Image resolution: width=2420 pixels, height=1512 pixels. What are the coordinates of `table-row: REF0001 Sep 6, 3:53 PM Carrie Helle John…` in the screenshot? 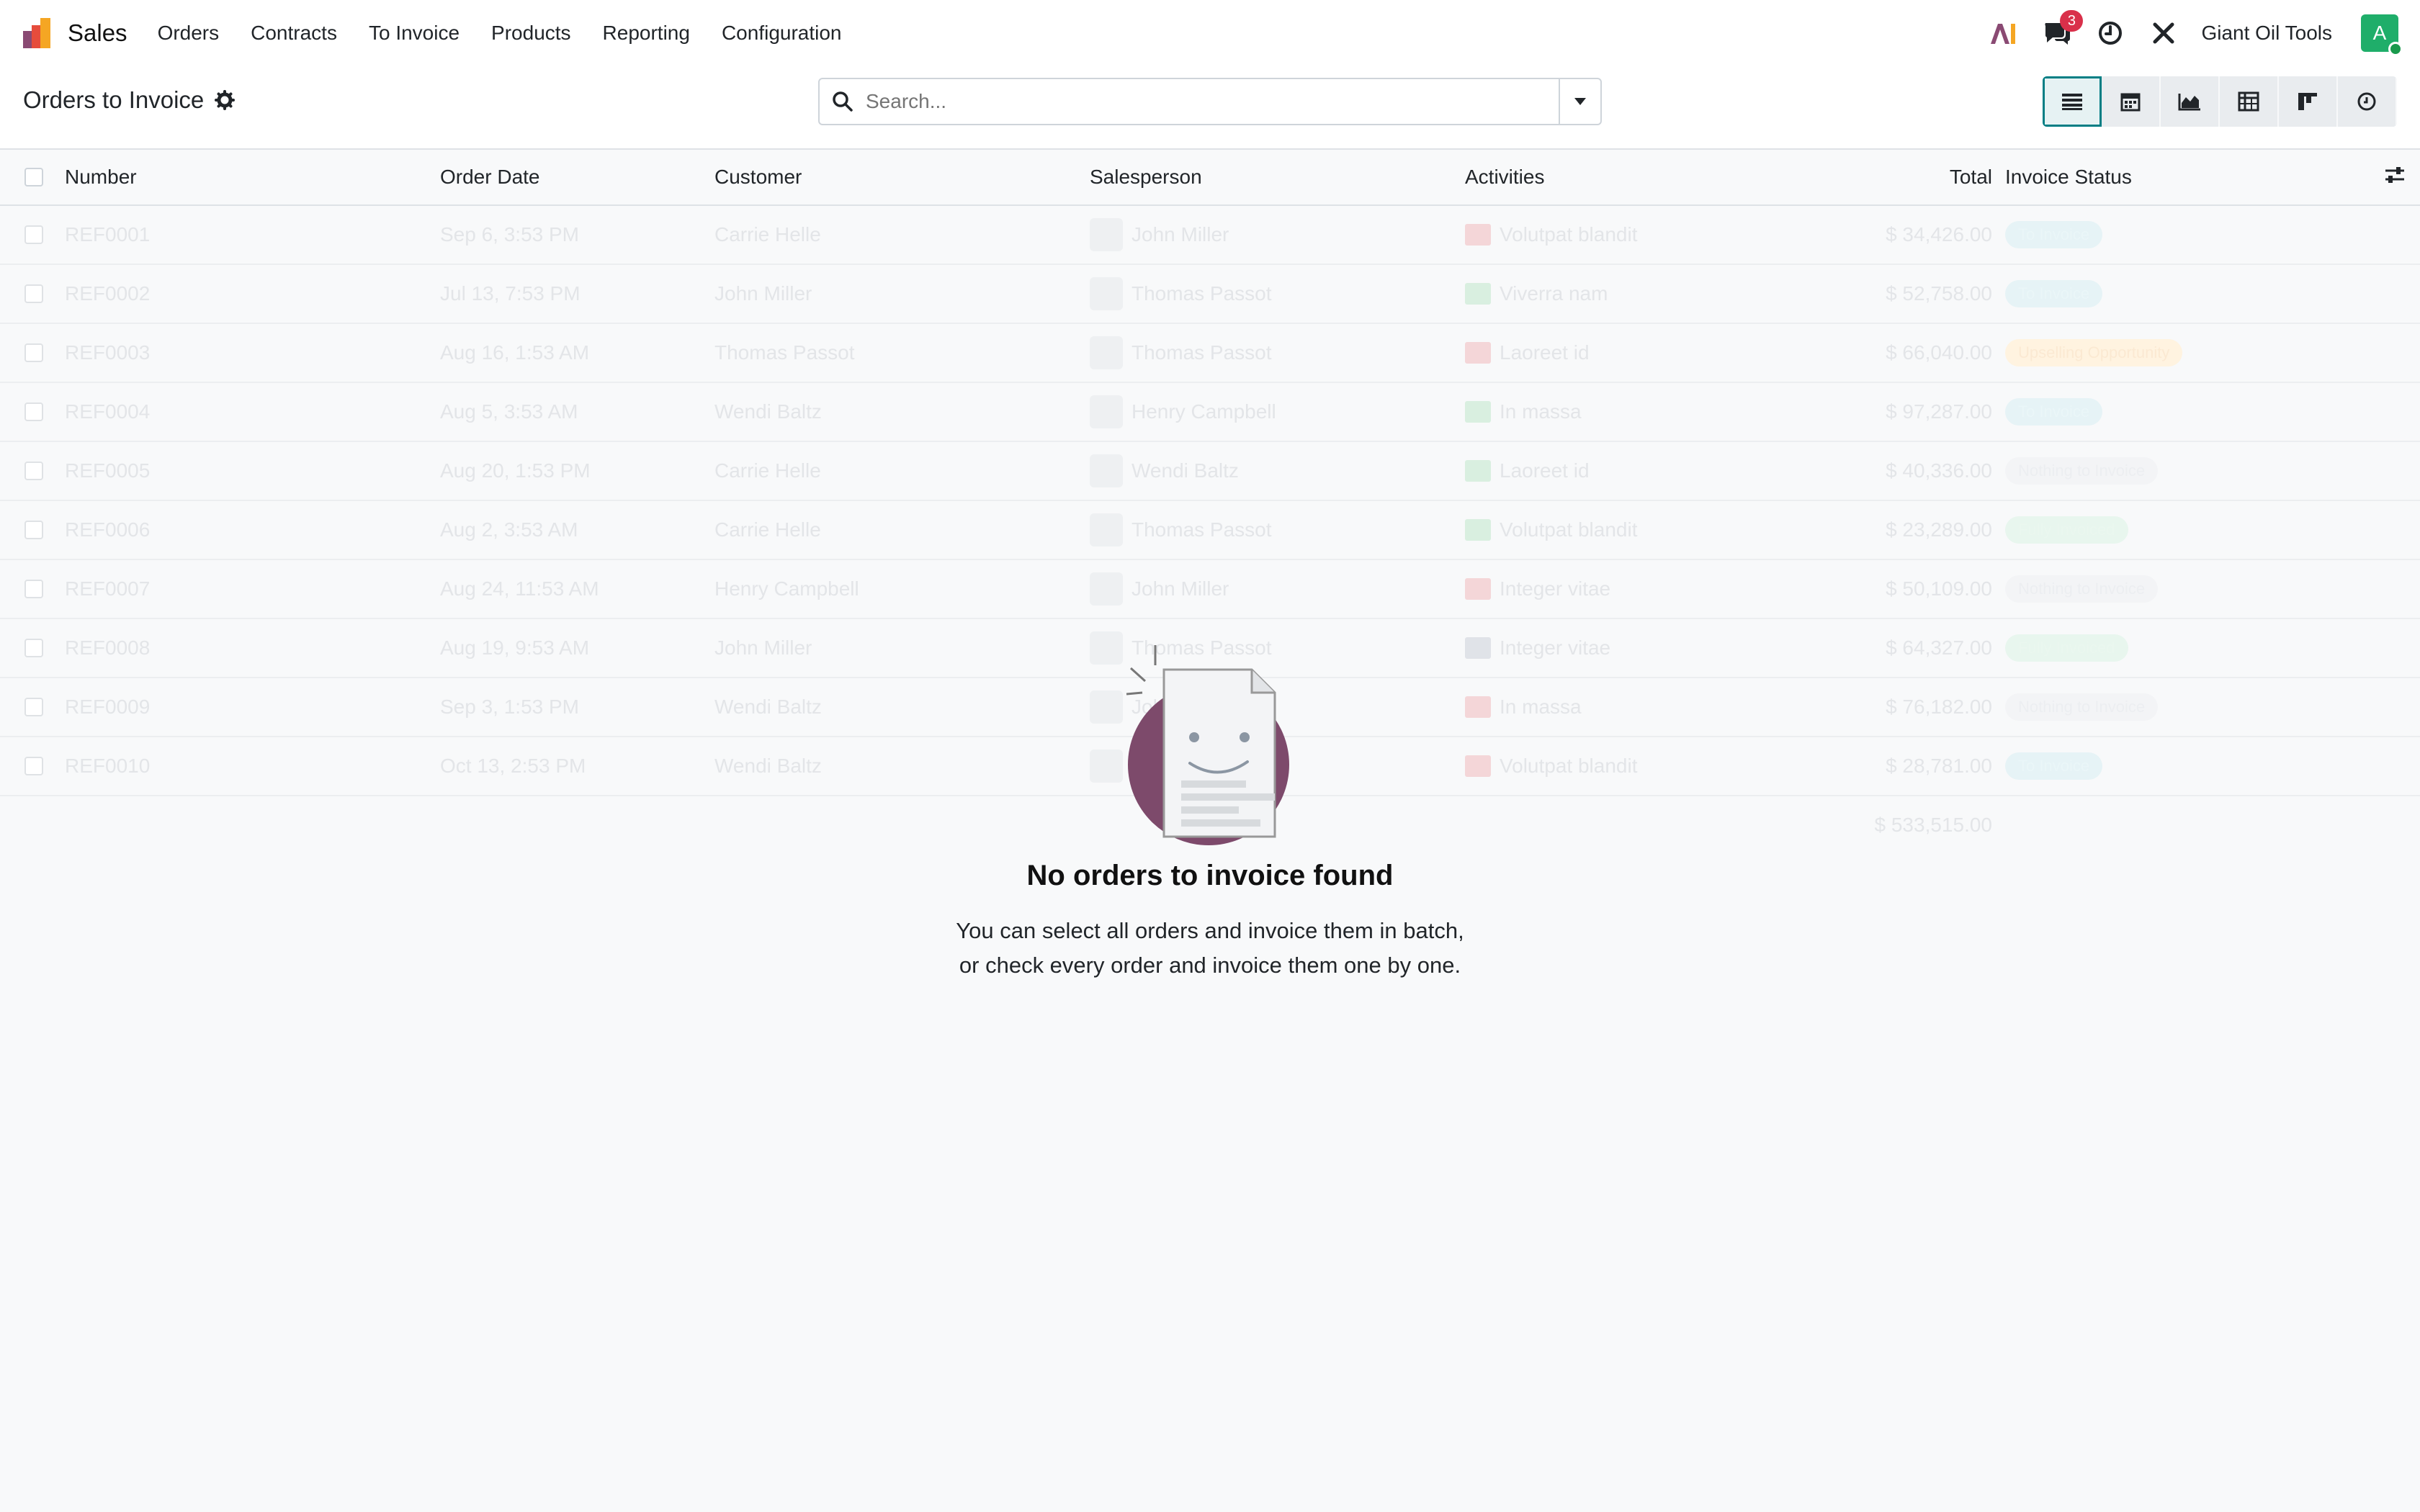 It's located at (1210, 235).